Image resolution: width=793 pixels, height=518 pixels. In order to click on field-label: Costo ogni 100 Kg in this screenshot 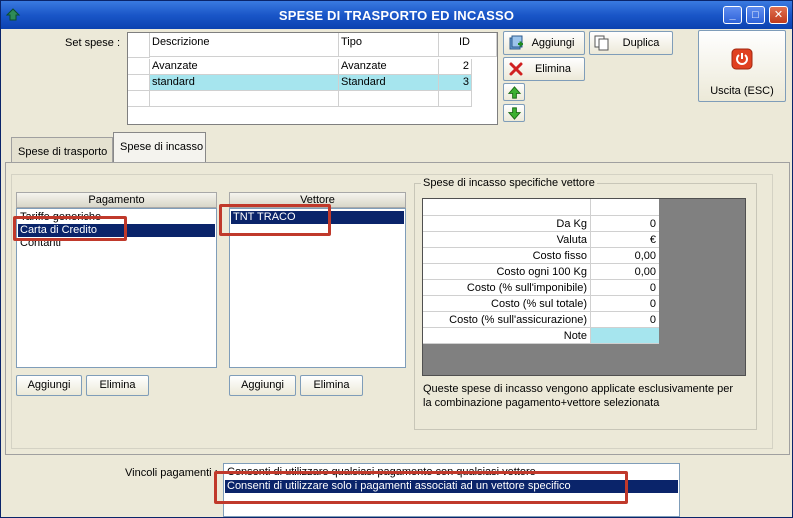, I will do `click(507, 272)`.